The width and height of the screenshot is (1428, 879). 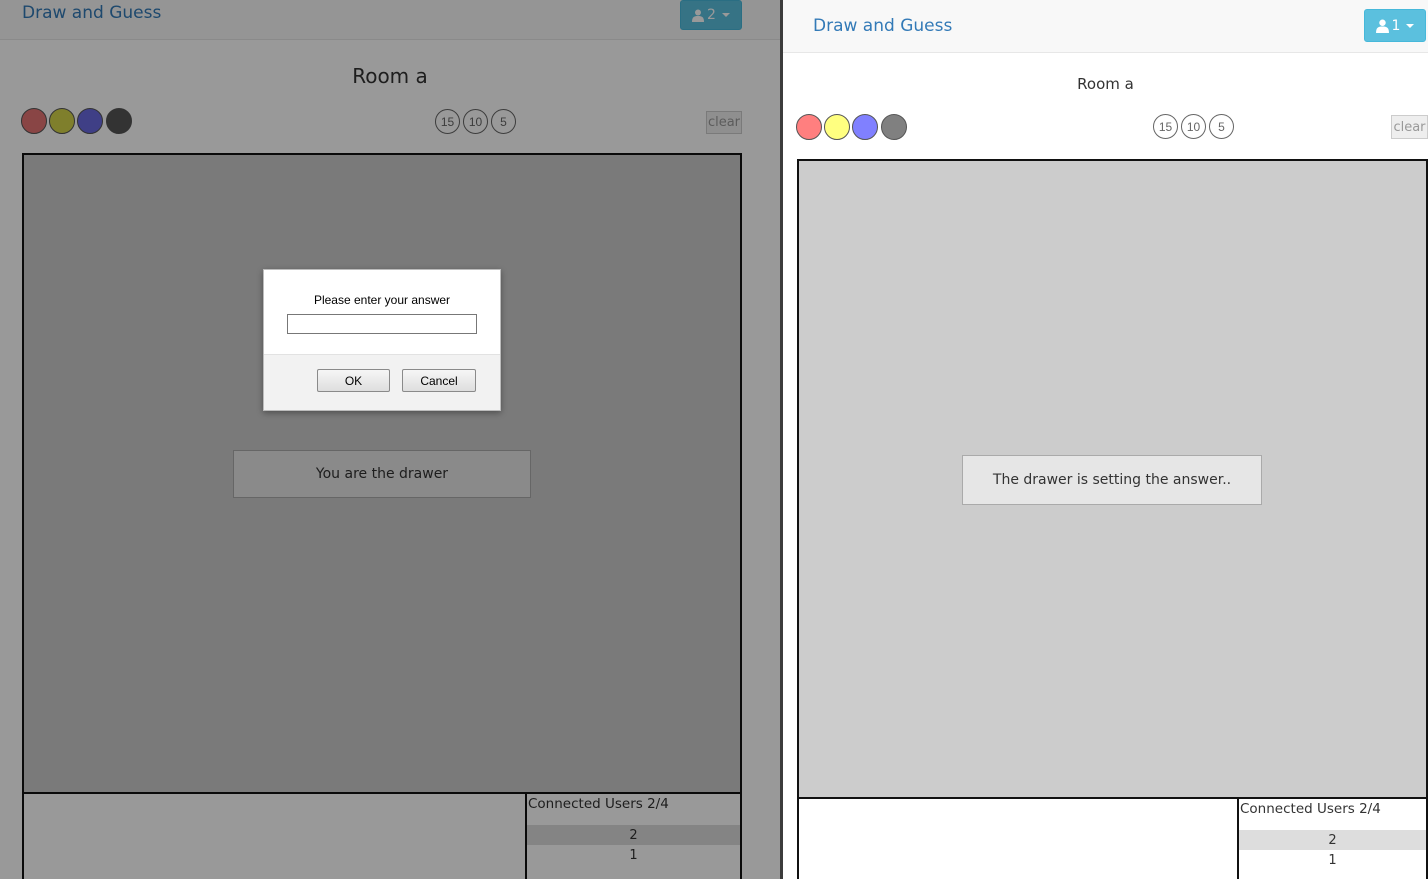 What do you see at coordinates (382, 300) in the screenshot?
I see `dialog-message: Please enter your answer` at bounding box center [382, 300].